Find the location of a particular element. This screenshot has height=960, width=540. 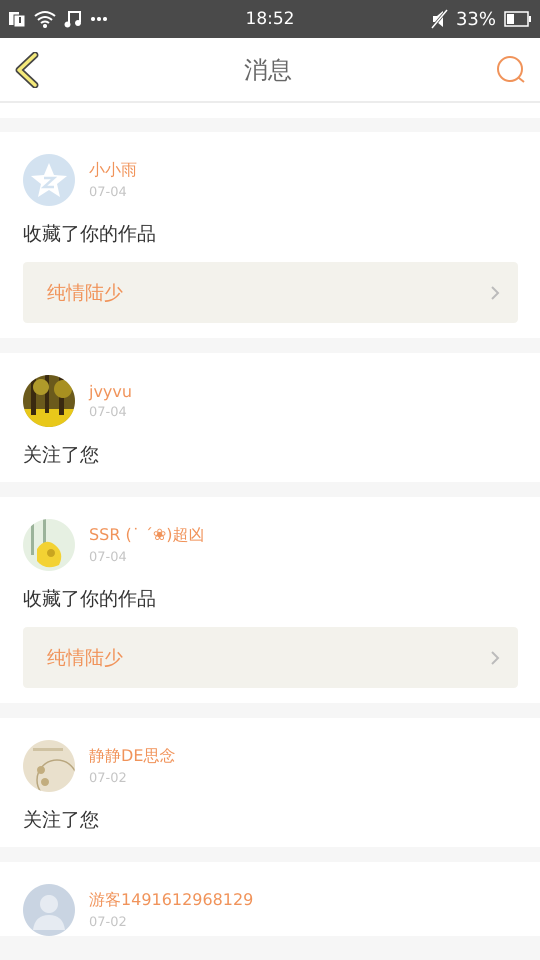

user-name: SSR (˙ ˊ❀)超凶 is located at coordinates (146, 535).